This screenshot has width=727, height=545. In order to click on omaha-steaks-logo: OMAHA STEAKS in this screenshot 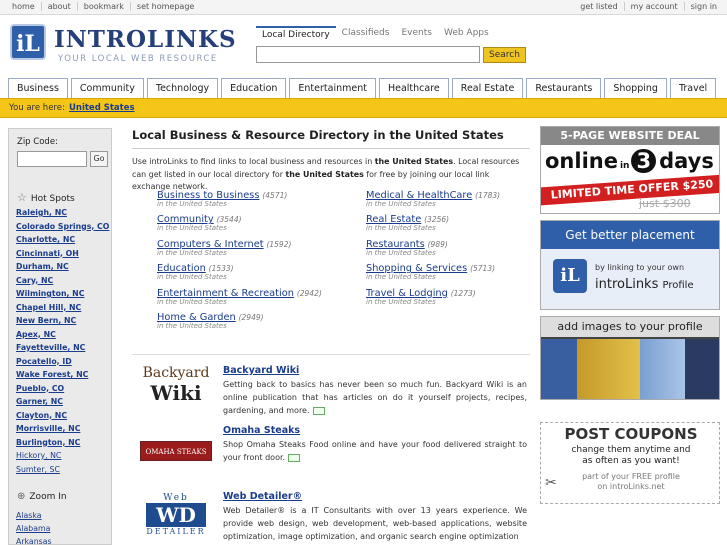, I will do `click(176, 451)`.